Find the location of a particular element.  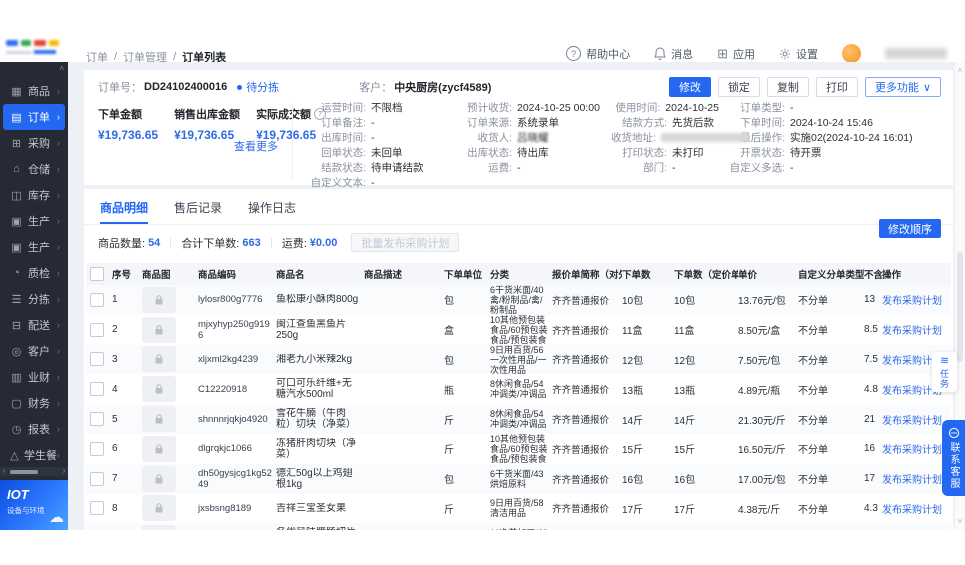

user-avatar is located at coordinates (851, 53).